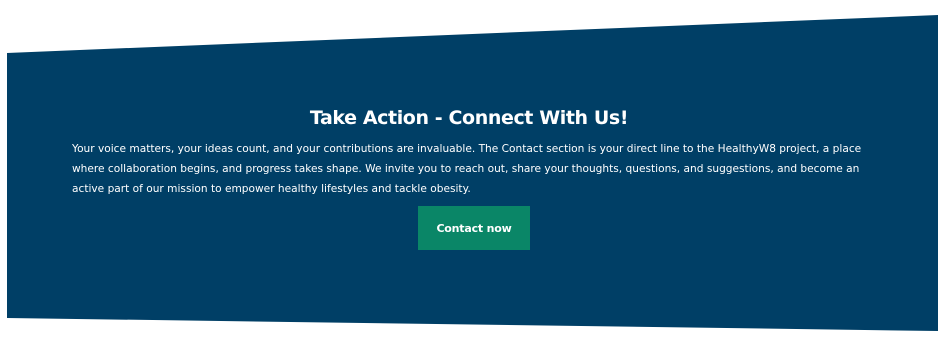 This screenshot has width=938, height=363. What do you see at coordinates (474, 228) in the screenshot?
I see `contact-now-button: Contact now` at bounding box center [474, 228].